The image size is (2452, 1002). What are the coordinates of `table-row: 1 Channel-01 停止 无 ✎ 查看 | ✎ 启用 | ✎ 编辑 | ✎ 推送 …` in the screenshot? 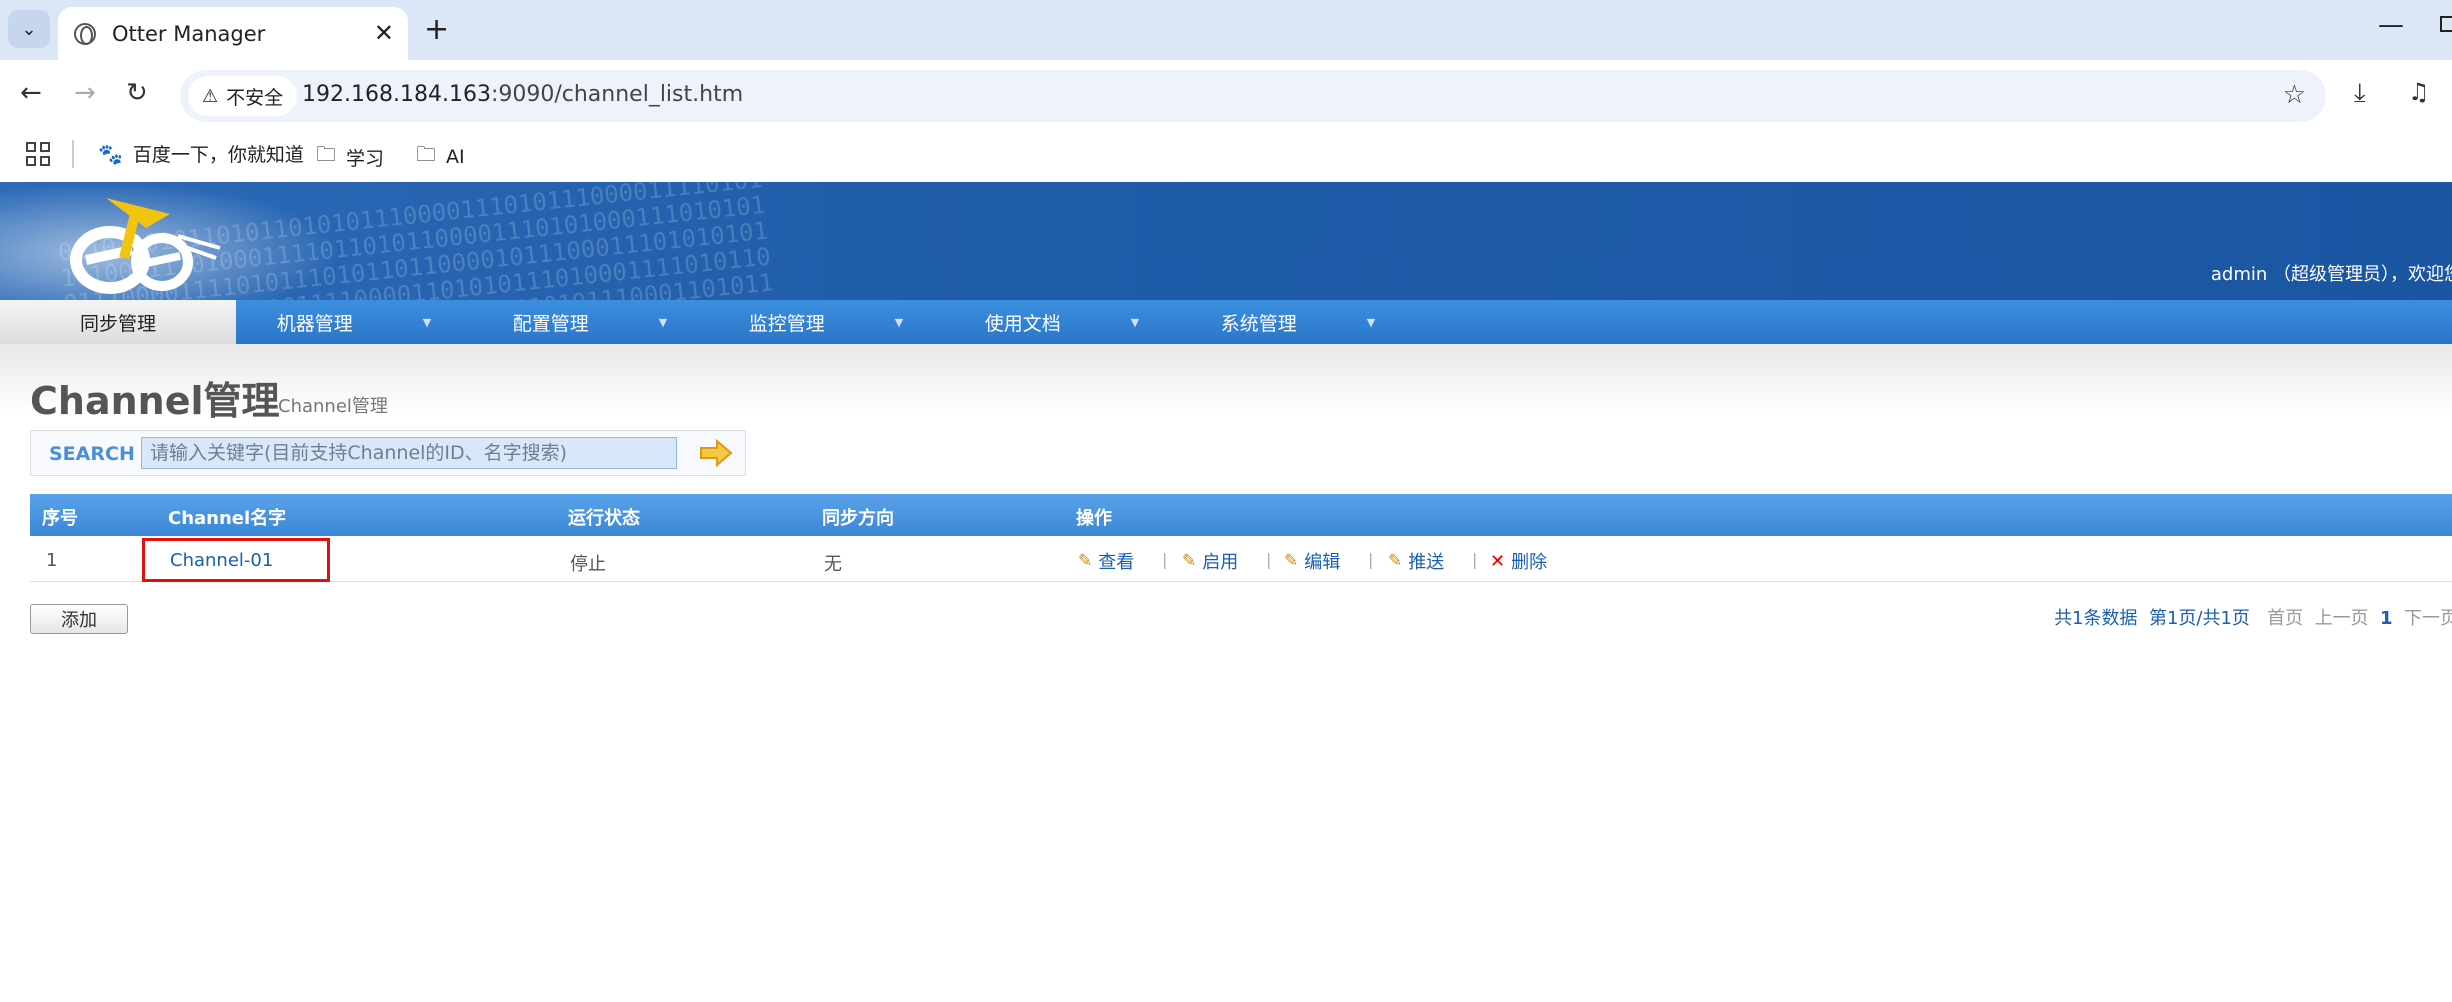 It's located at (1241, 559).